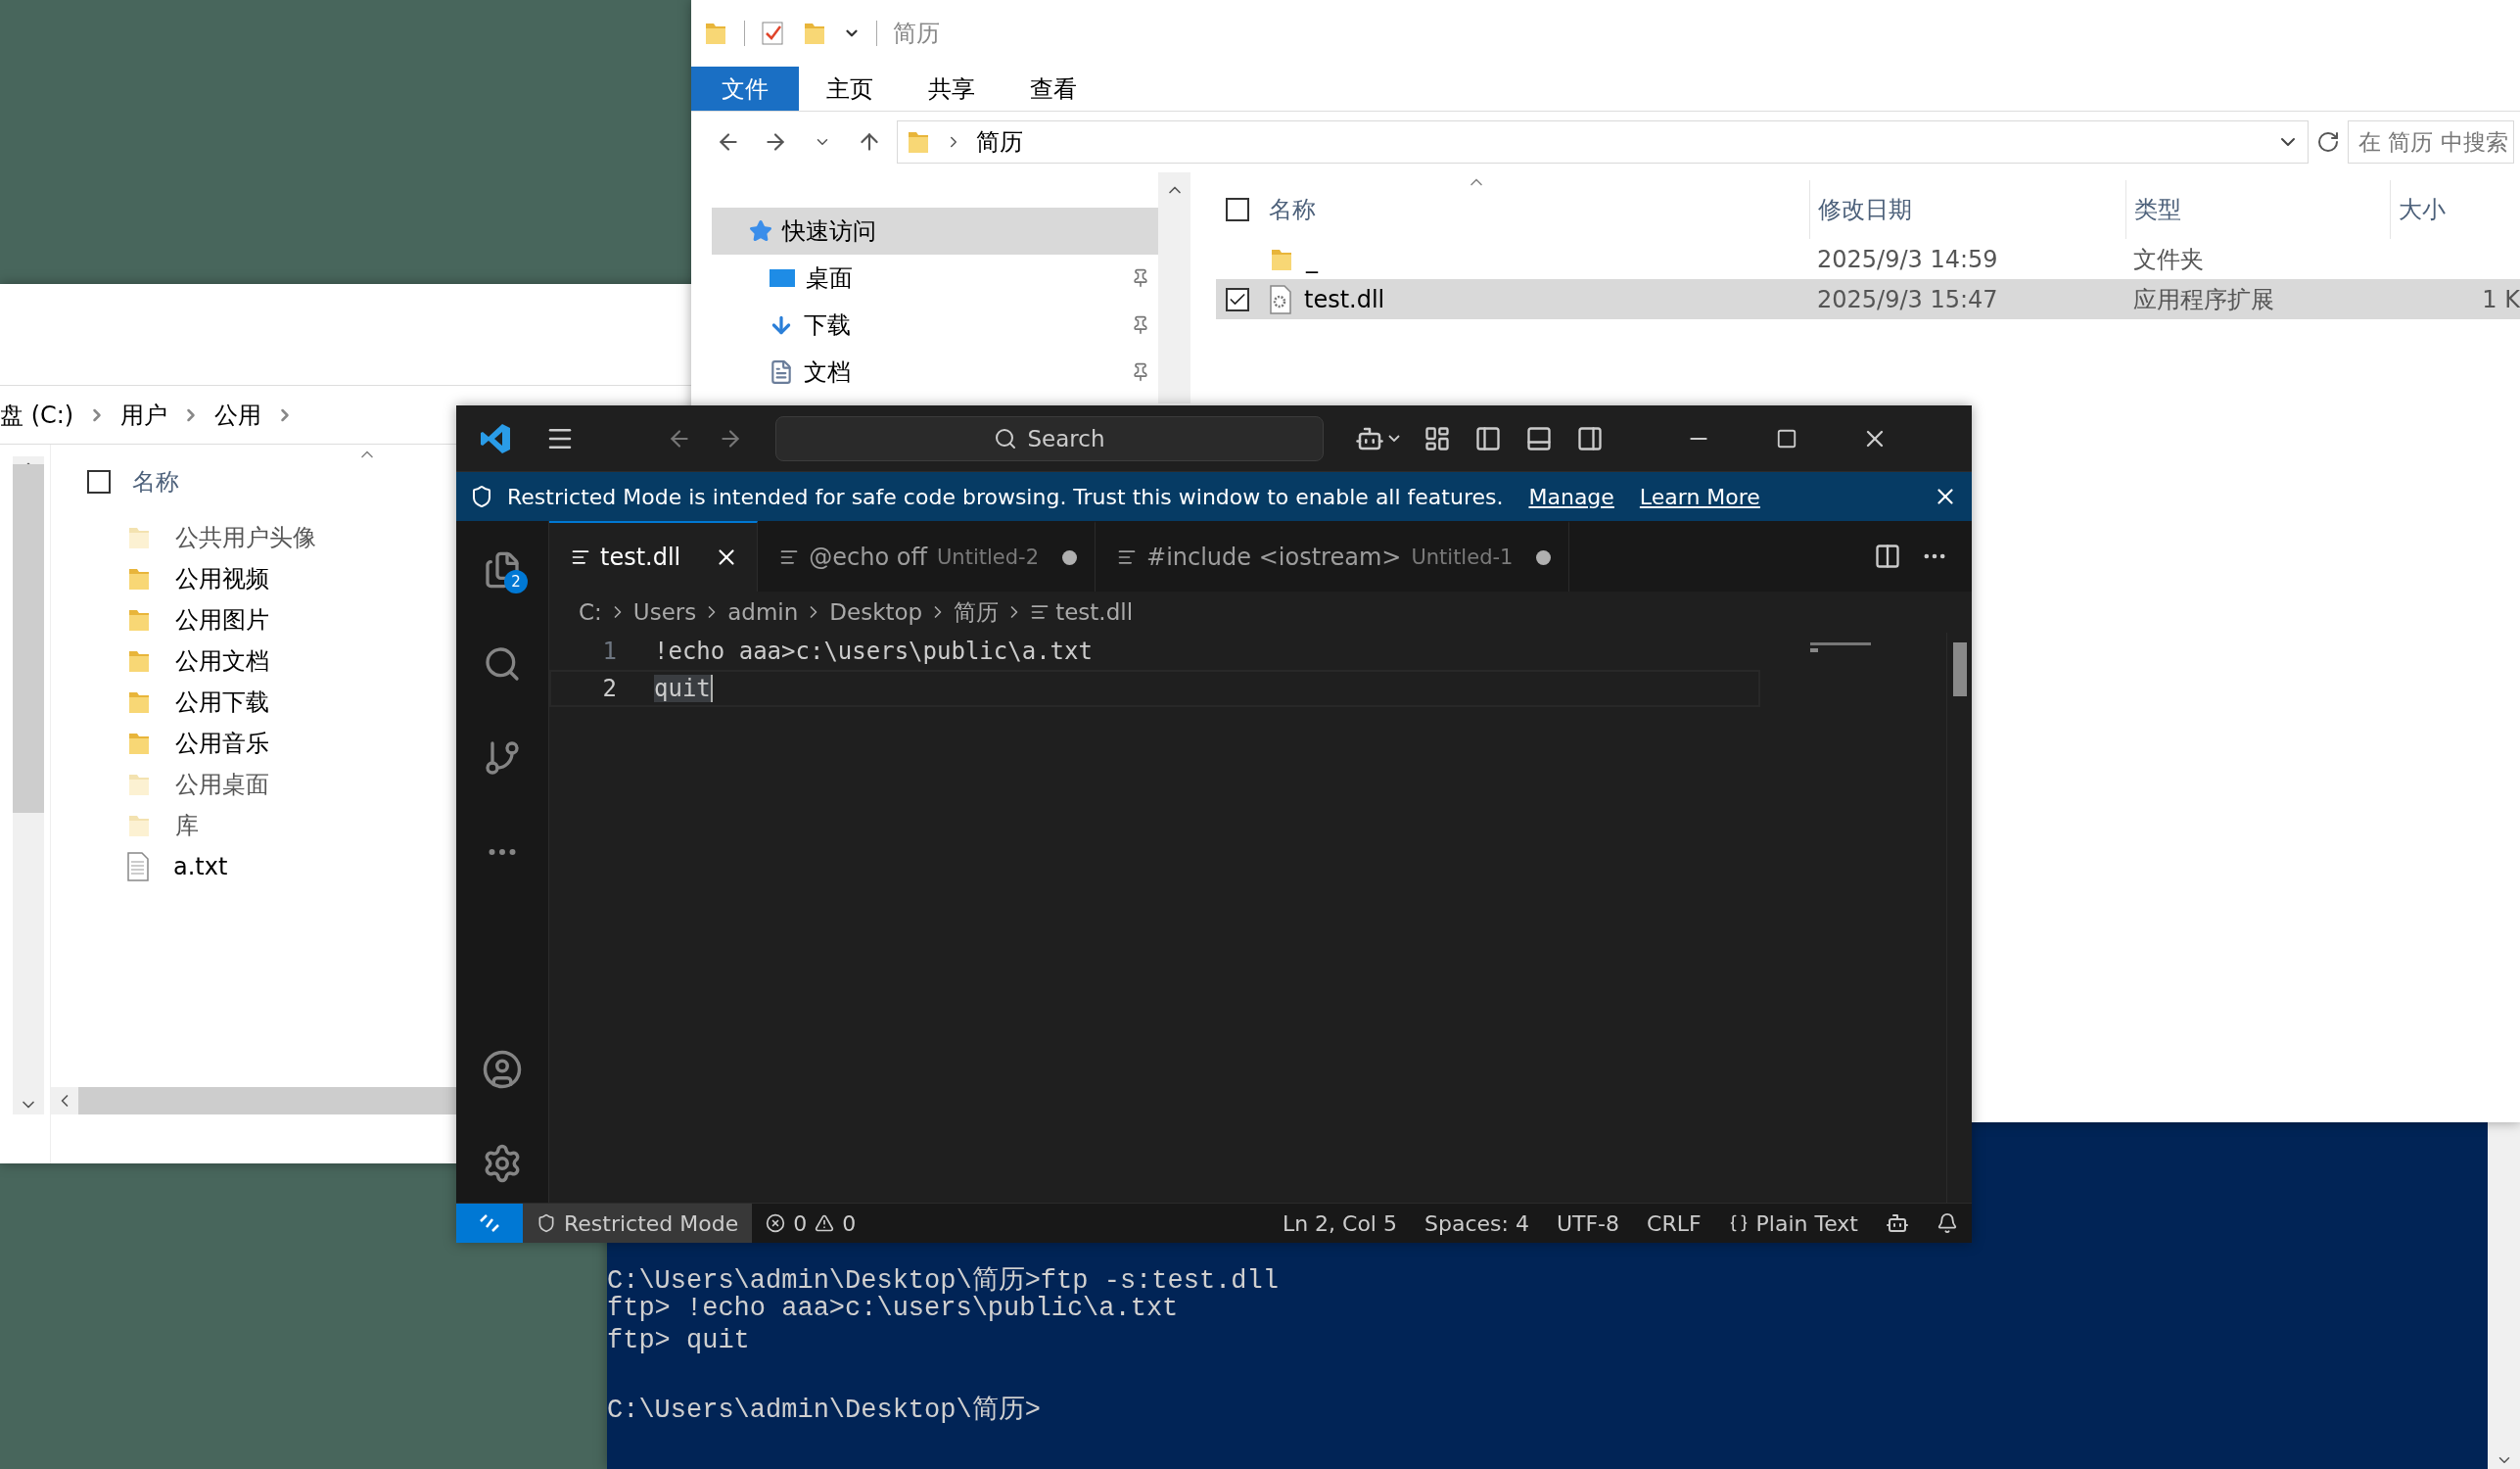 The width and height of the screenshot is (2520, 1469). I want to click on file-name: 公用视频, so click(222, 579).